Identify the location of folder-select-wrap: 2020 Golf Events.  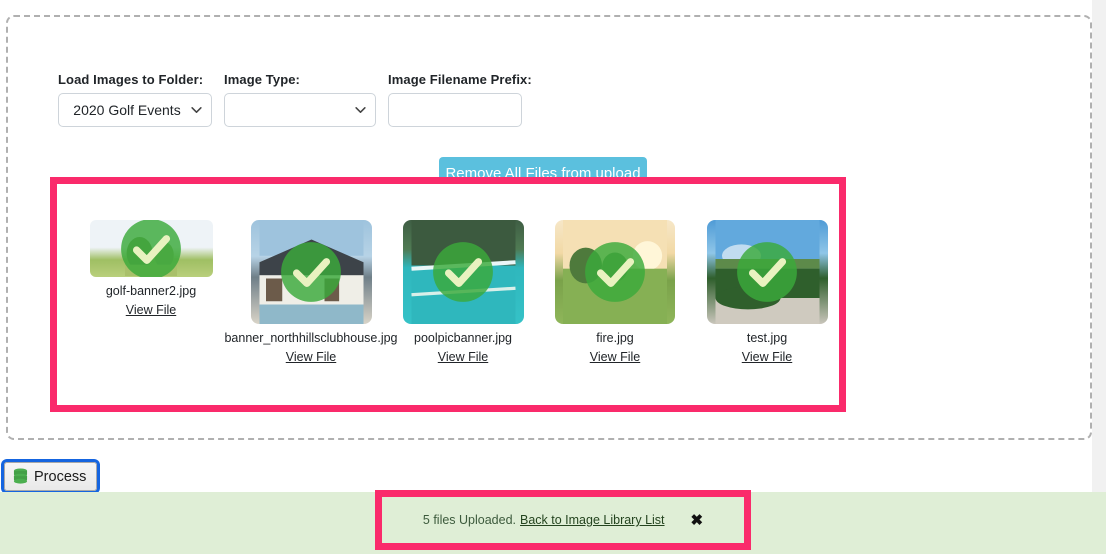
(135, 110).